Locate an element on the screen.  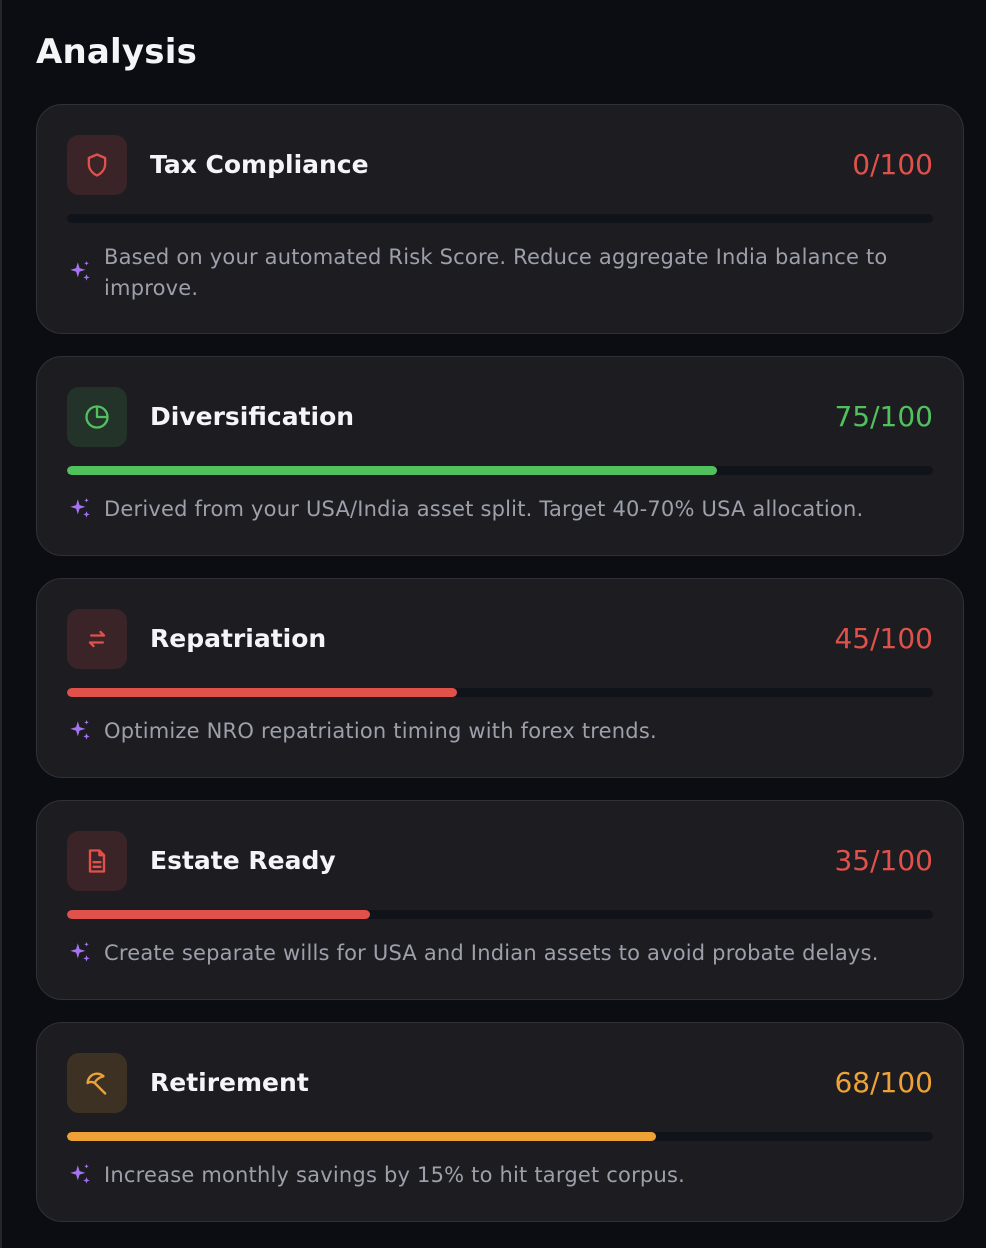
card-score: 0/100 is located at coordinates (892, 164).